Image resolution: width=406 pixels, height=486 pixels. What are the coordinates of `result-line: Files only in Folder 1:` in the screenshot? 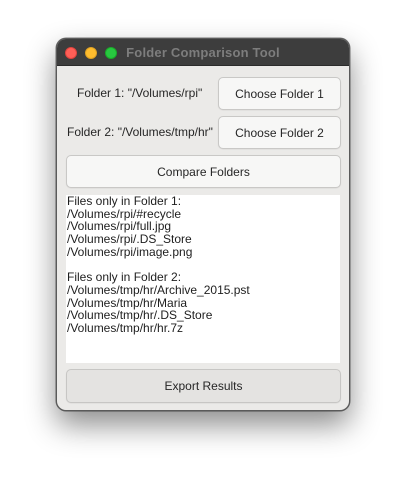 It's located at (124, 201).